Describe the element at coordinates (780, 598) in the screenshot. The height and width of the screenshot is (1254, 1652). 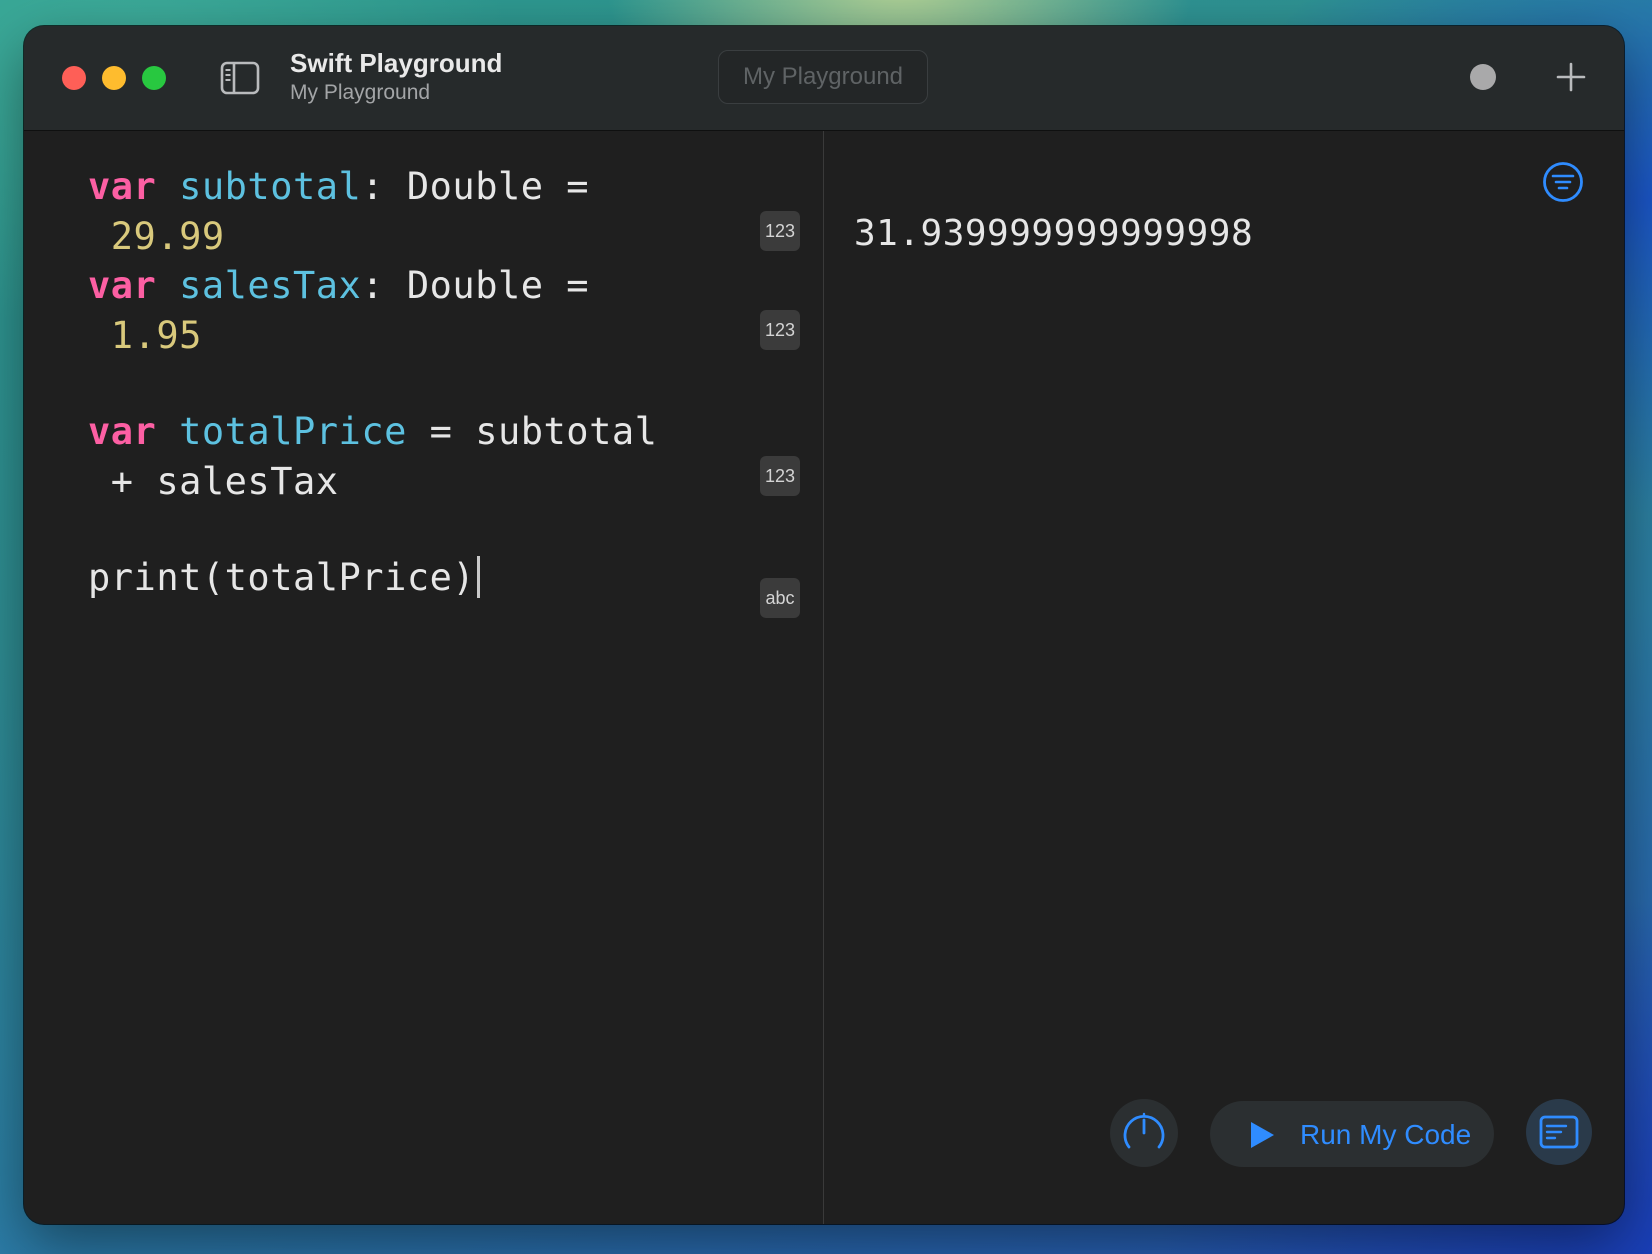
I see `result-badge-string: abc` at that location.